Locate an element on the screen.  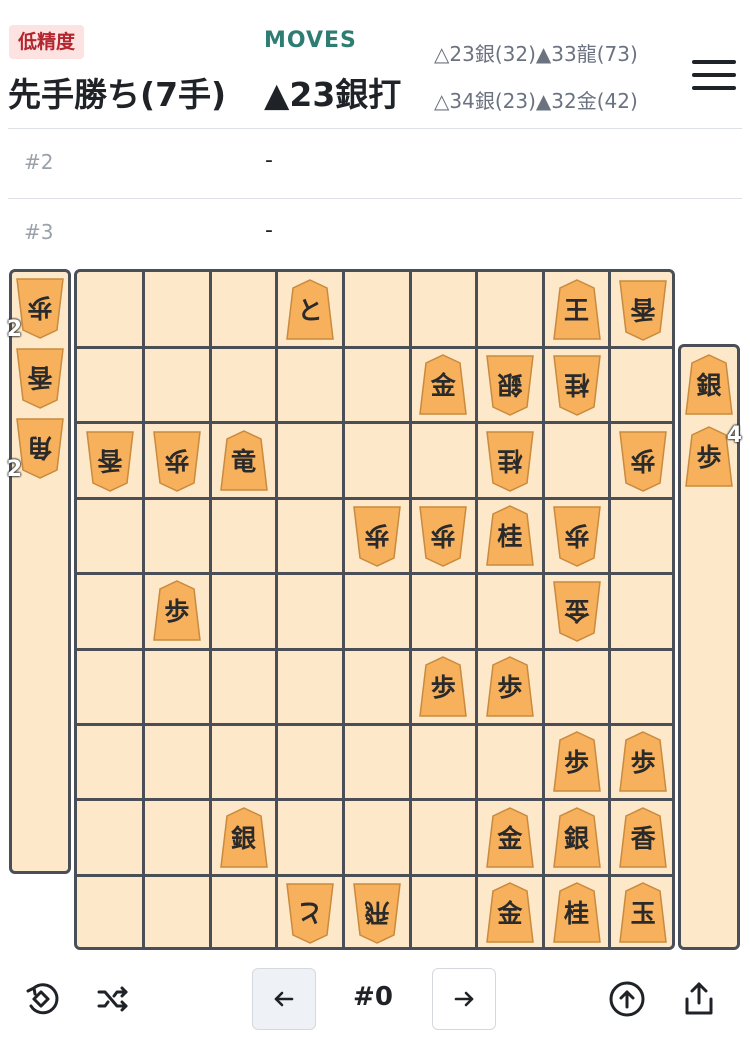
bottom-toolbar: #0 is located at coordinates (375, 1000).